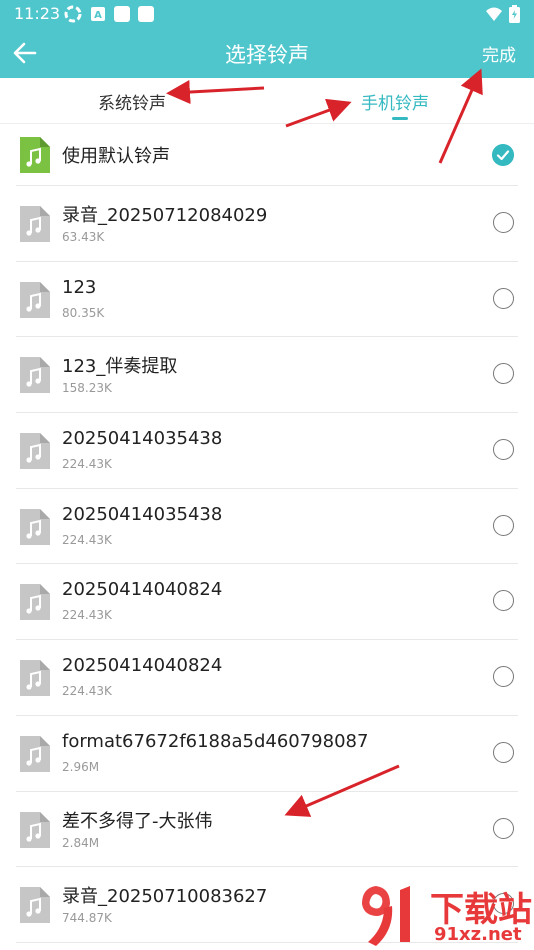 This screenshot has height=950, width=534. What do you see at coordinates (35, 155) in the screenshot?
I see `green-music-file-icon` at bounding box center [35, 155].